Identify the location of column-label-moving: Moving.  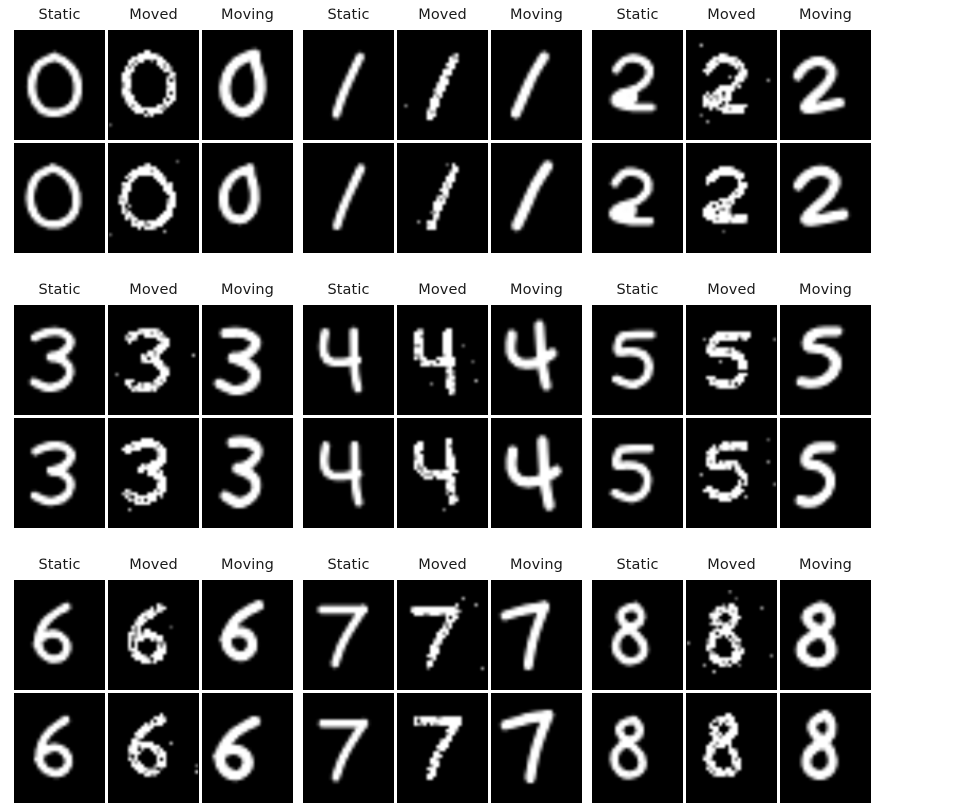
(536, 565).